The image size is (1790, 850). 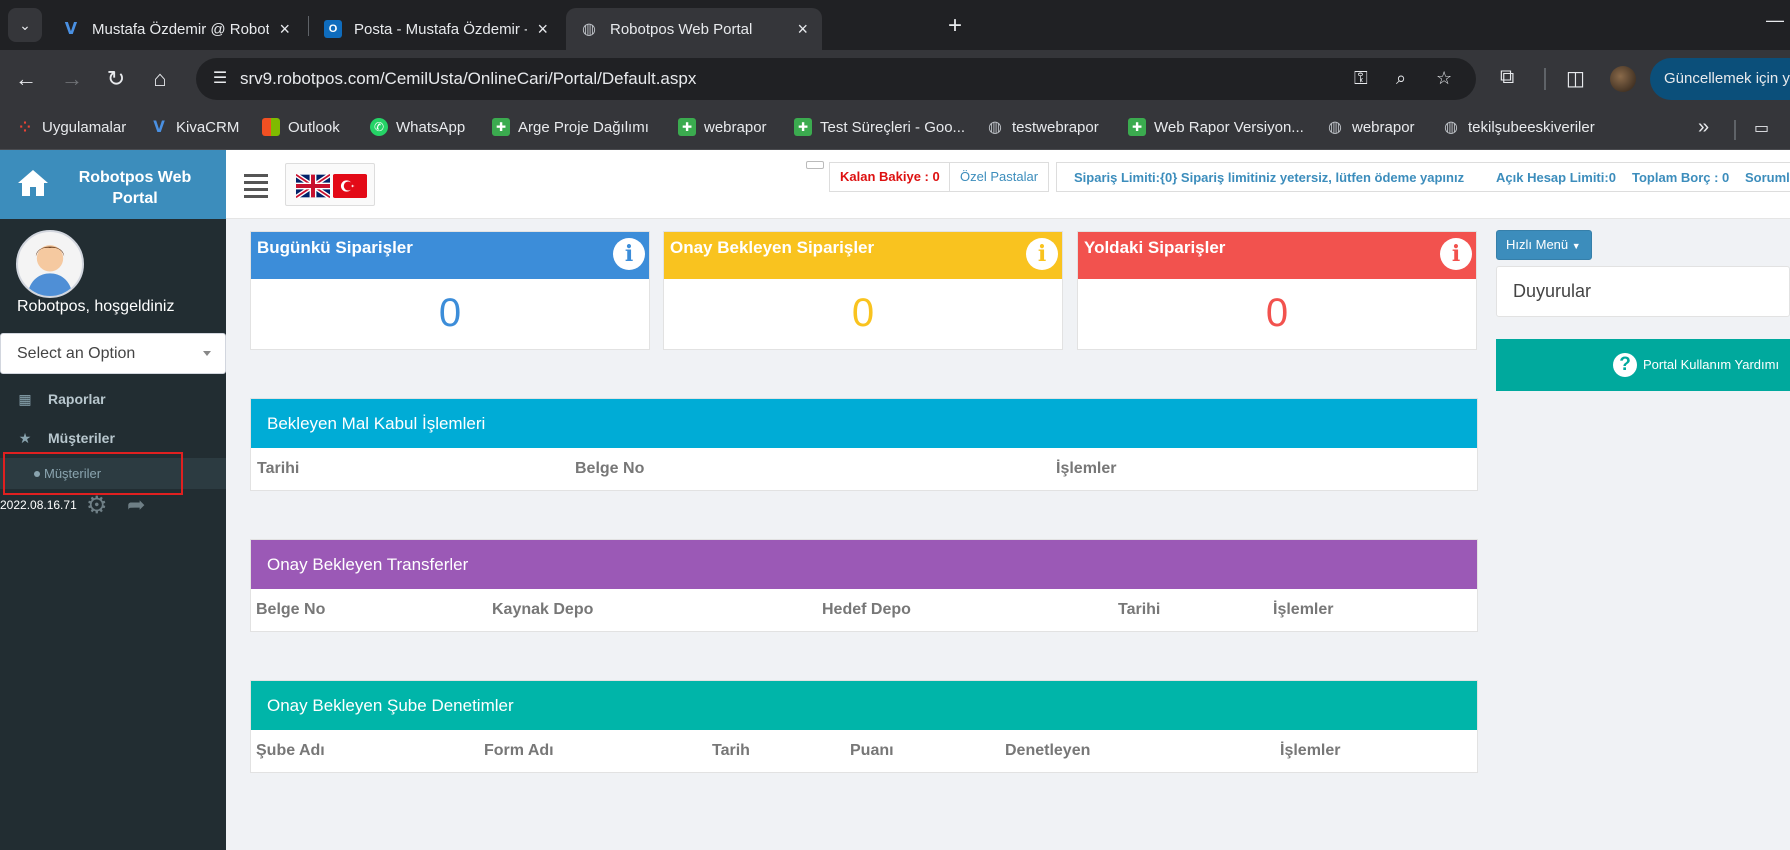 What do you see at coordinates (864, 469) in the screenshot?
I see `table-header: Tarihi Belge No İşlemler` at bounding box center [864, 469].